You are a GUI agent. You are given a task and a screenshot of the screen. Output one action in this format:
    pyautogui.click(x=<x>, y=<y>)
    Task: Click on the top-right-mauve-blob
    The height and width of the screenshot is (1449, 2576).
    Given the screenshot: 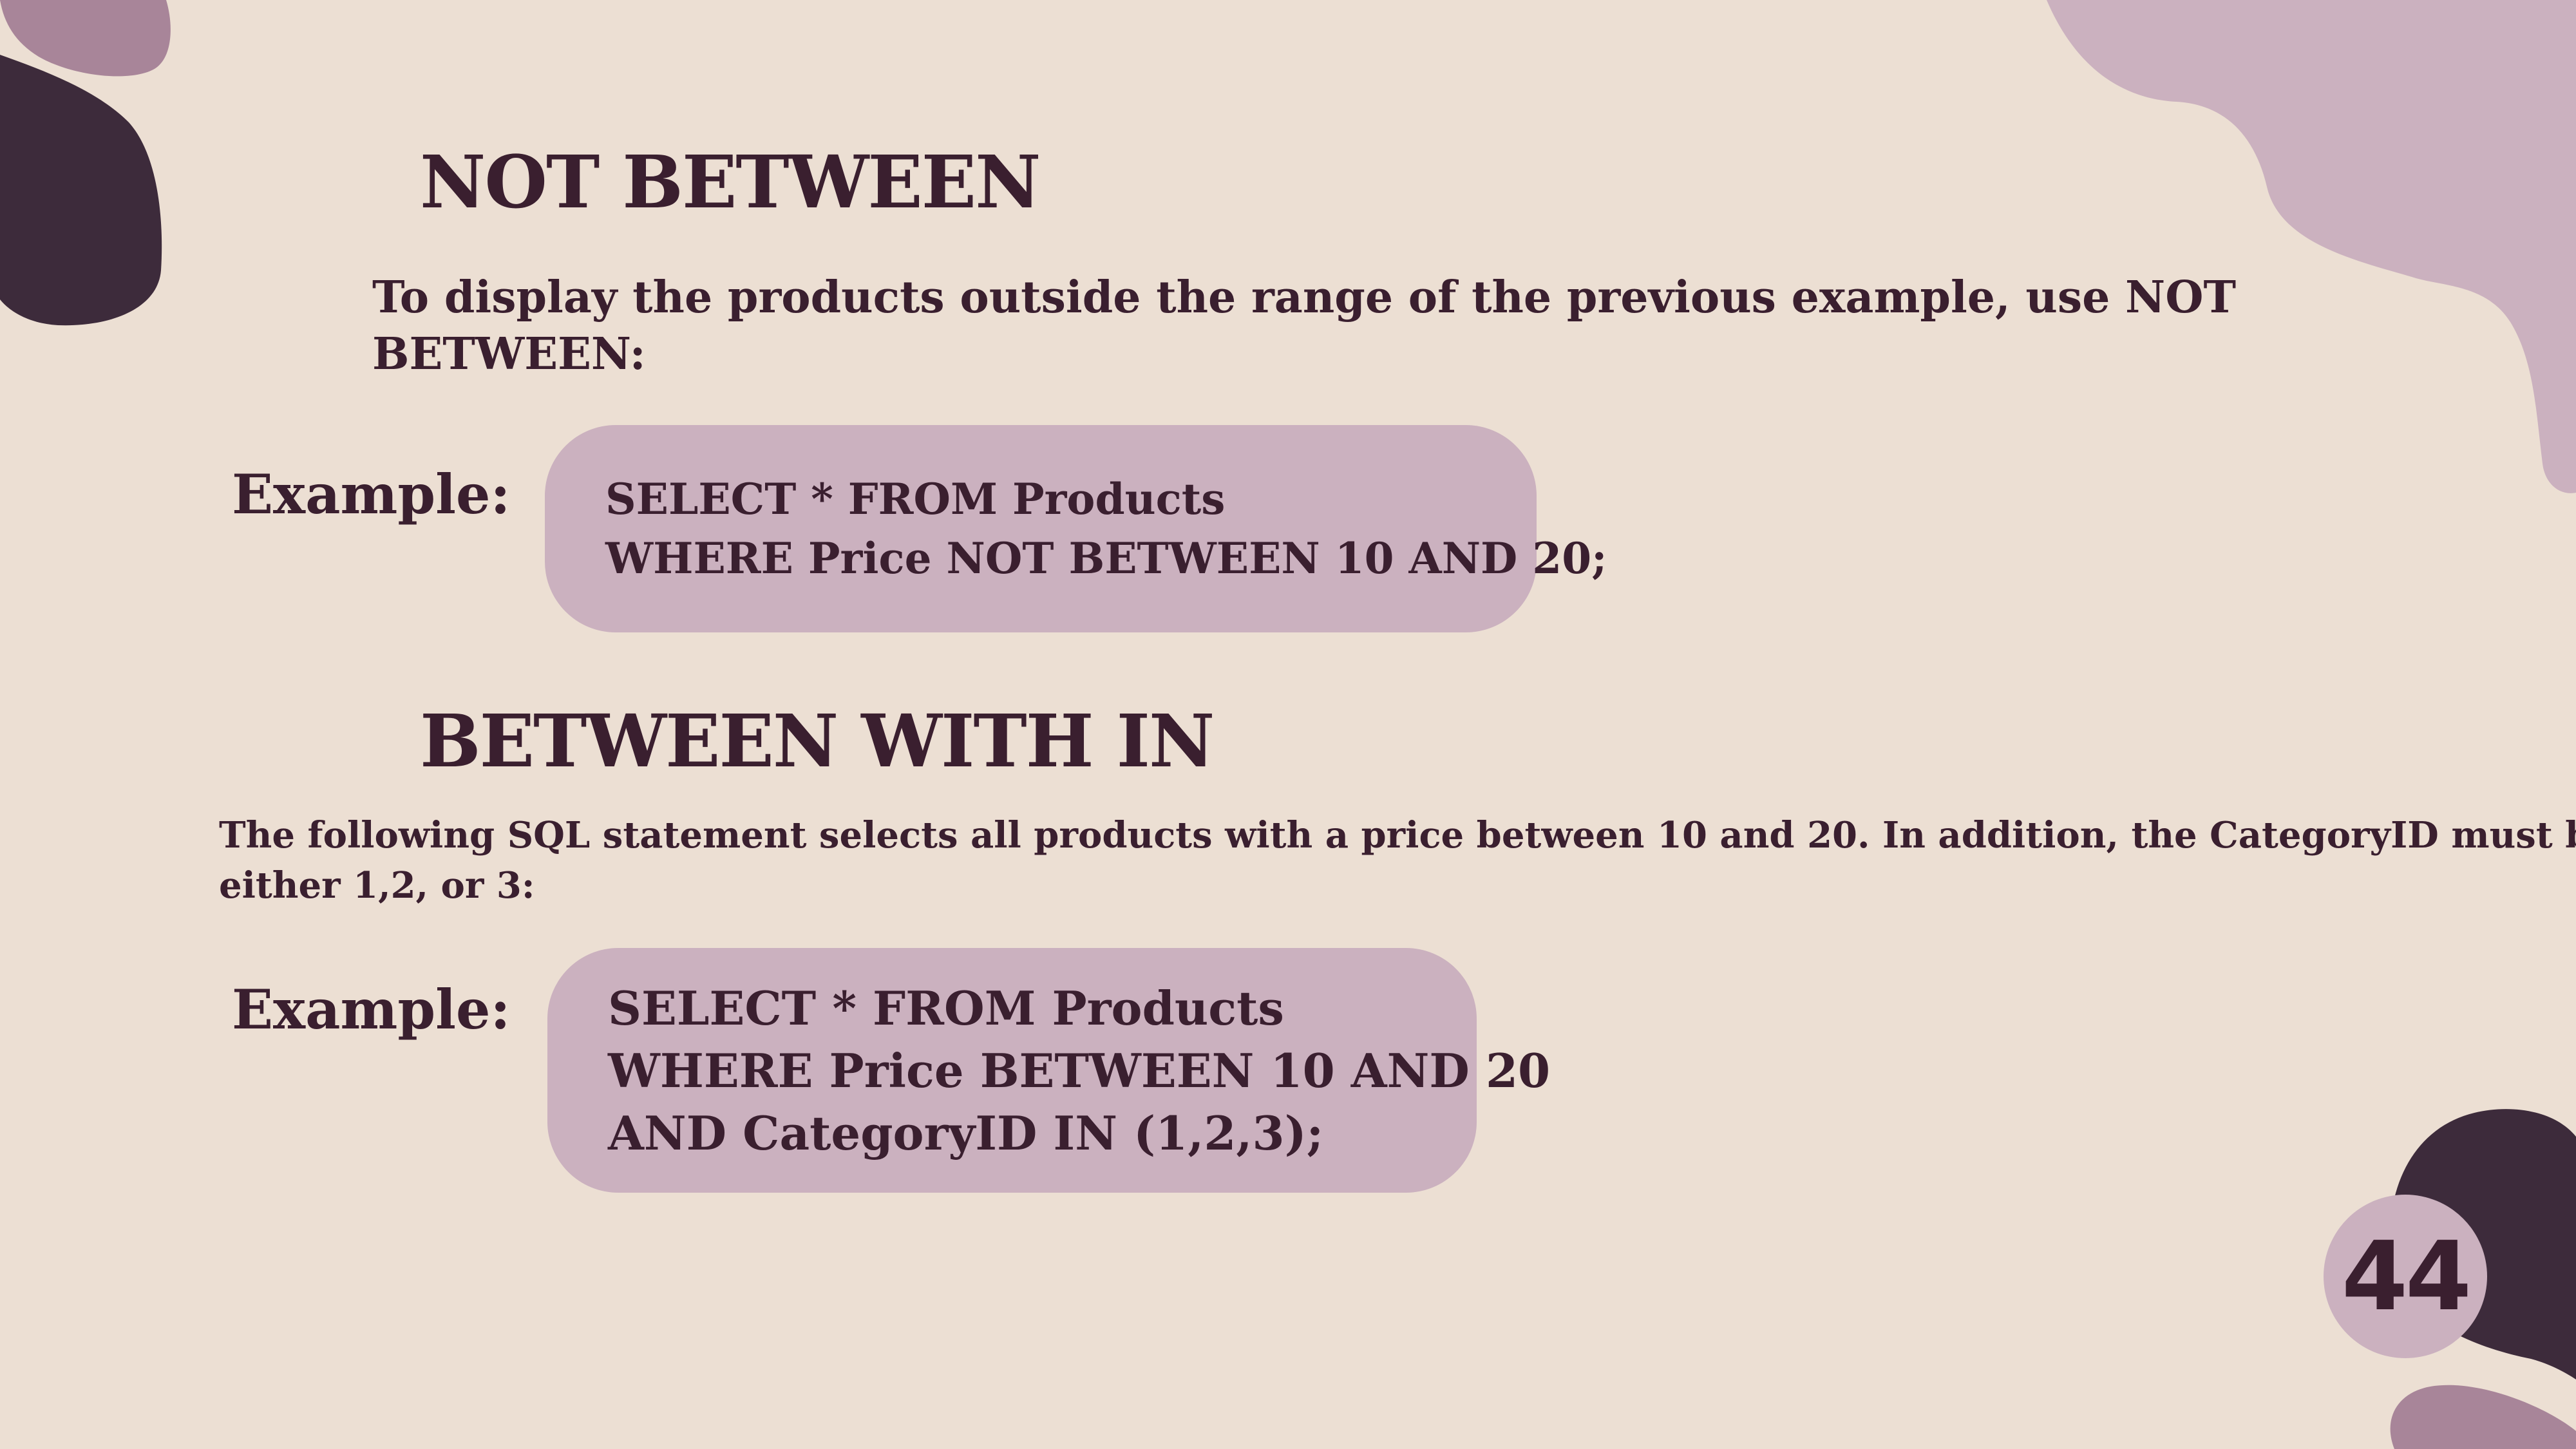 What is the action you would take?
    pyautogui.click(x=2311, y=247)
    